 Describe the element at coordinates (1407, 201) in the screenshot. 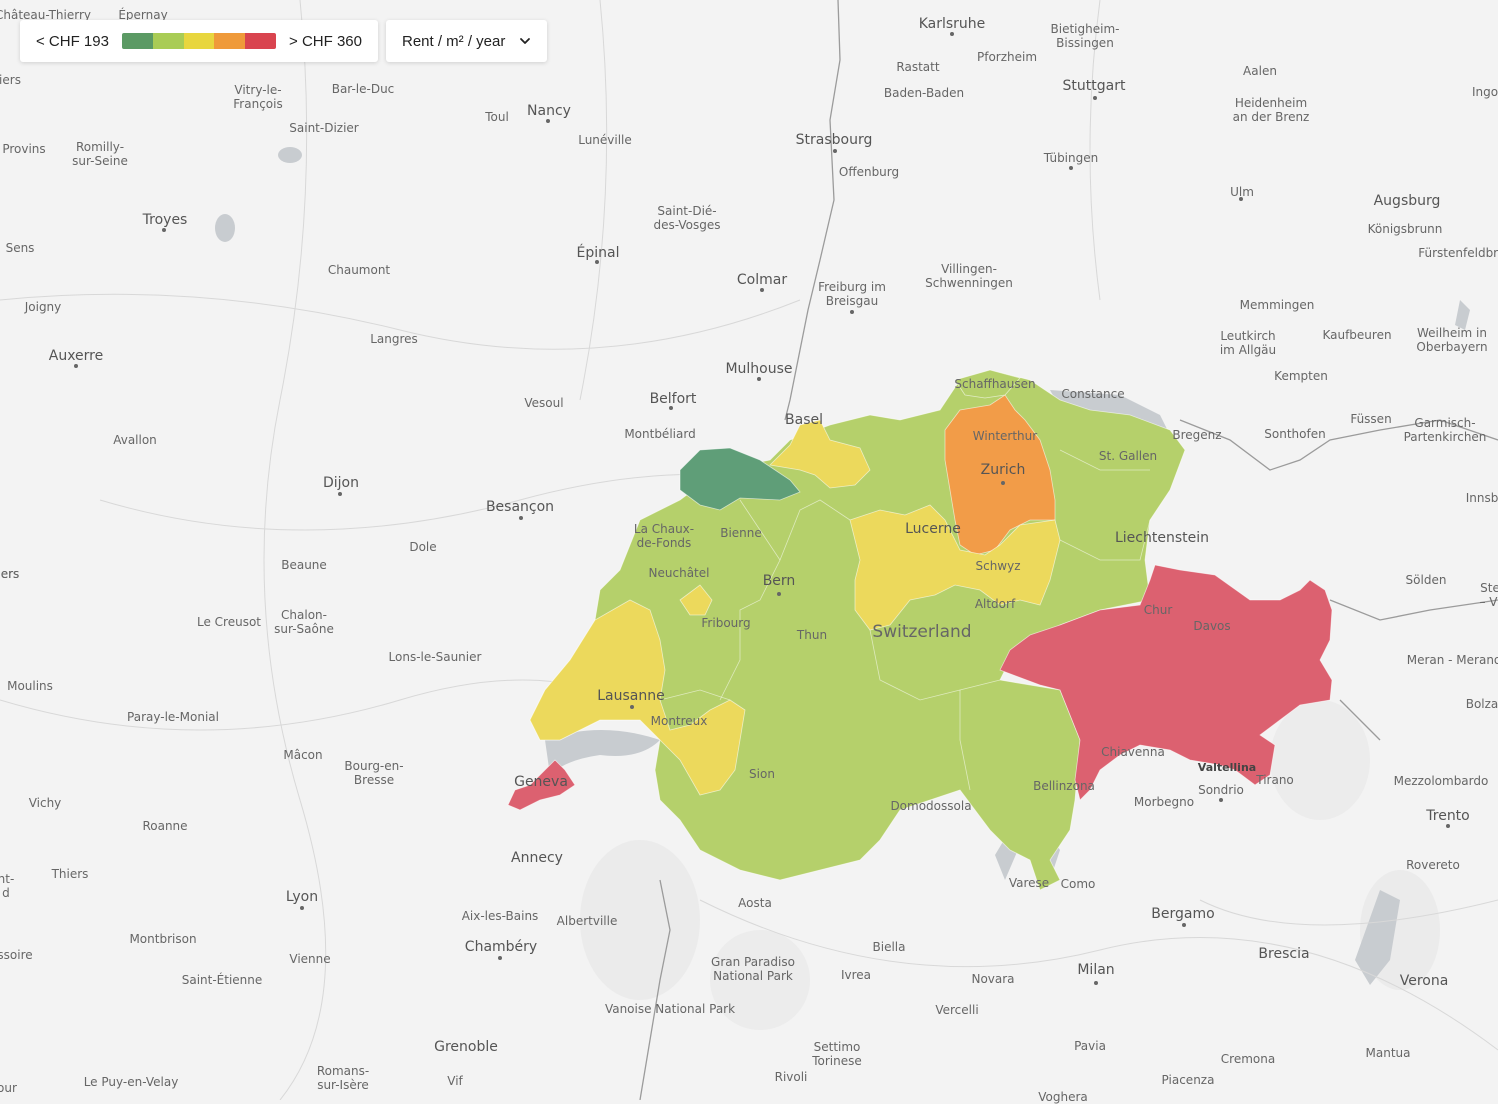

I see `city-label-augsburg: Augsburg` at that location.